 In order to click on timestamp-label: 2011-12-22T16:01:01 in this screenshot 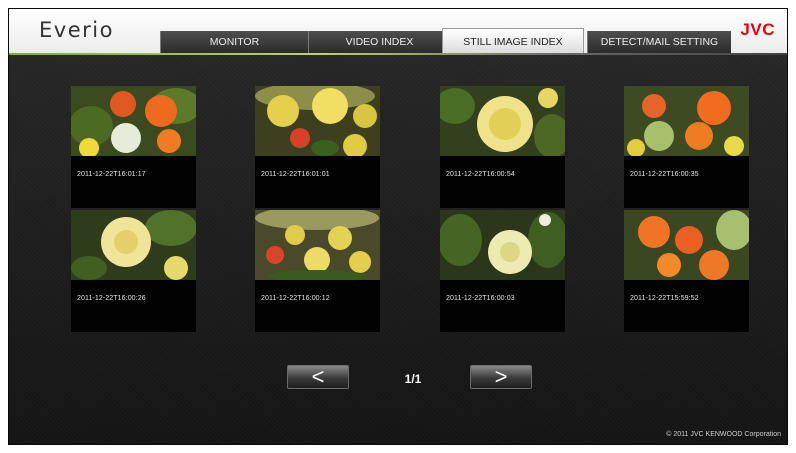, I will do `click(295, 174)`.